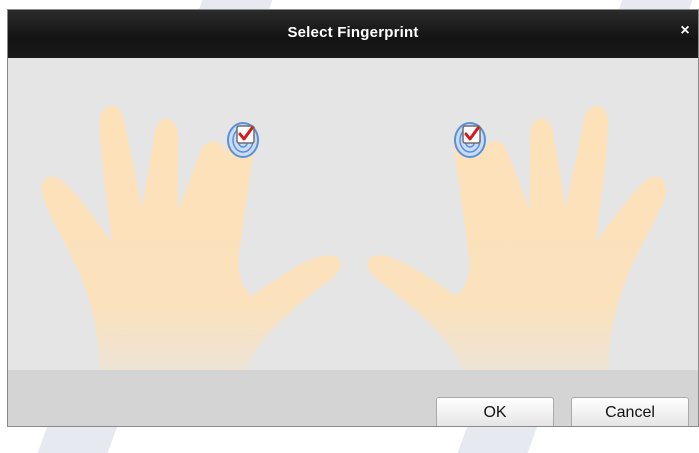  I want to click on dialog-footer: OK Cancel, so click(353, 398).